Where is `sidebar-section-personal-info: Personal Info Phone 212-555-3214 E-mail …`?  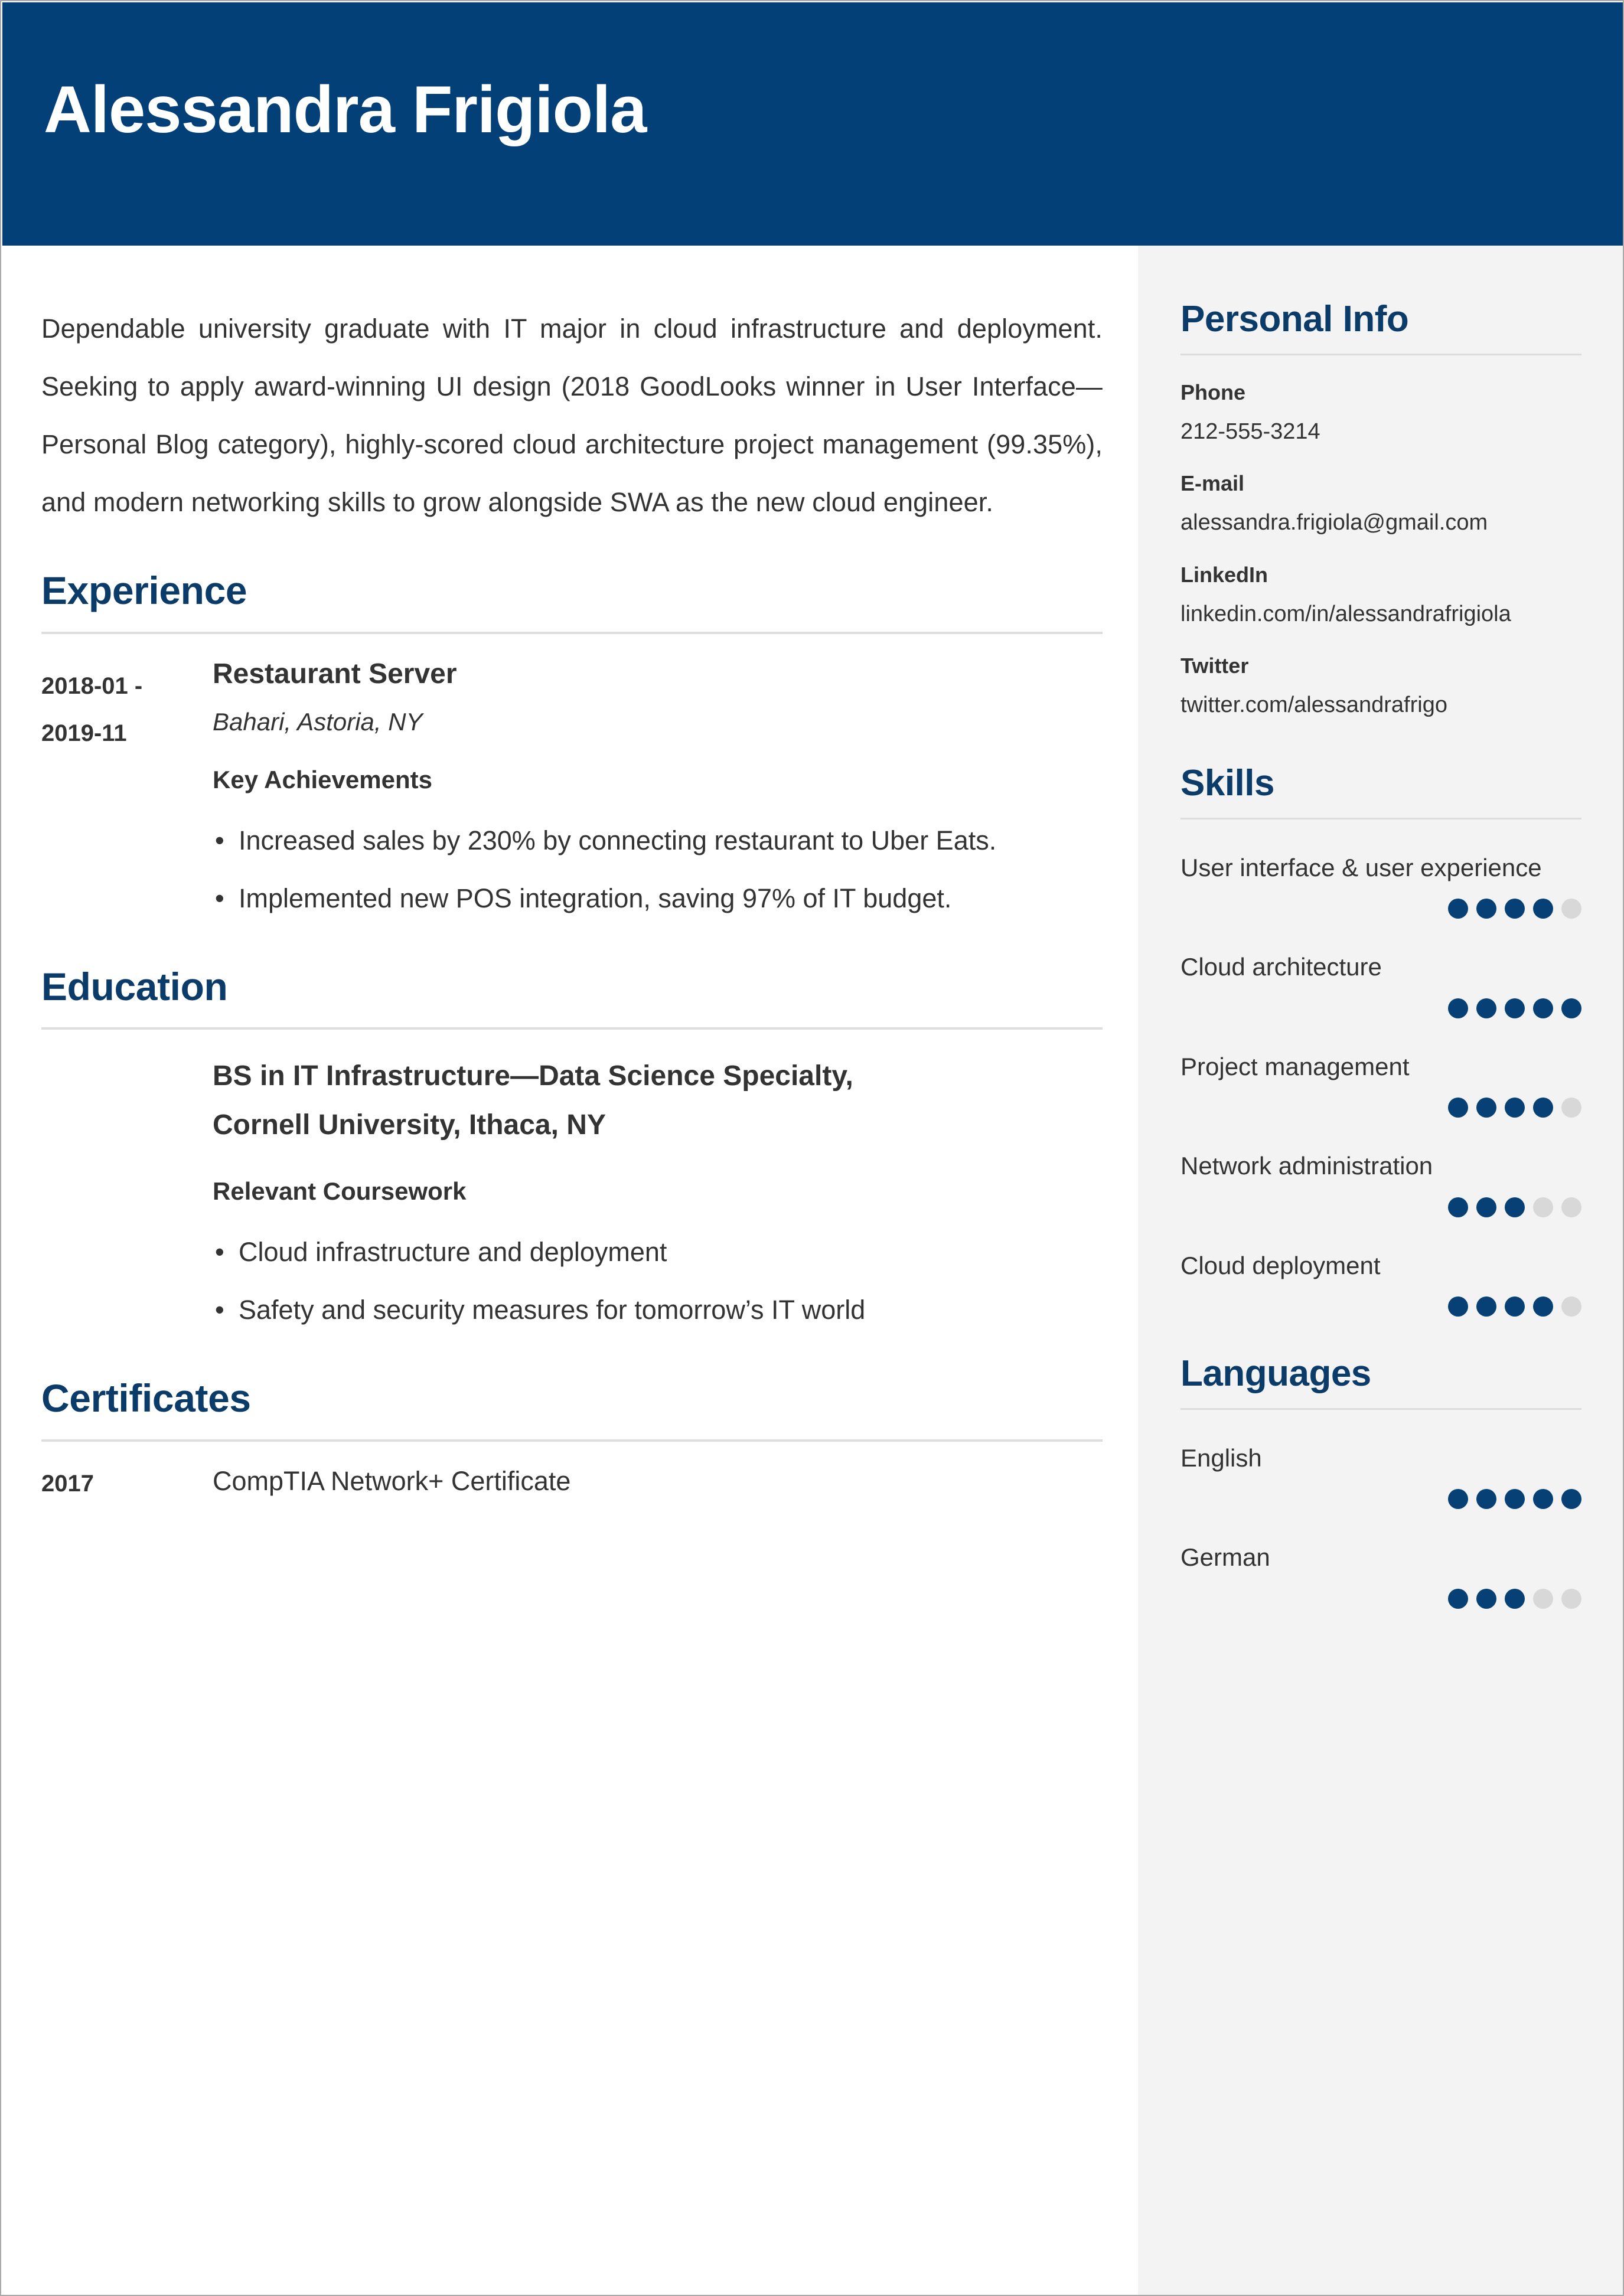
sidebar-section-personal-info: Personal Info Phone 212-555-3214 E-mail … is located at coordinates (1381, 483).